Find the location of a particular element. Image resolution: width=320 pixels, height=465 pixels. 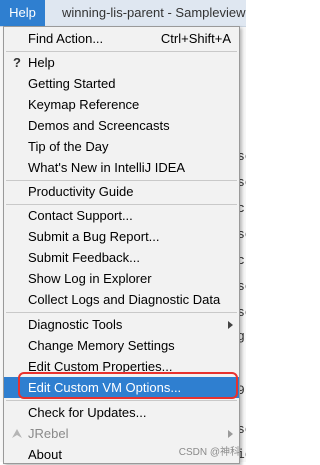

menu-item-label: Collect Logs and Diagnostic Data is located at coordinates (124, 299).